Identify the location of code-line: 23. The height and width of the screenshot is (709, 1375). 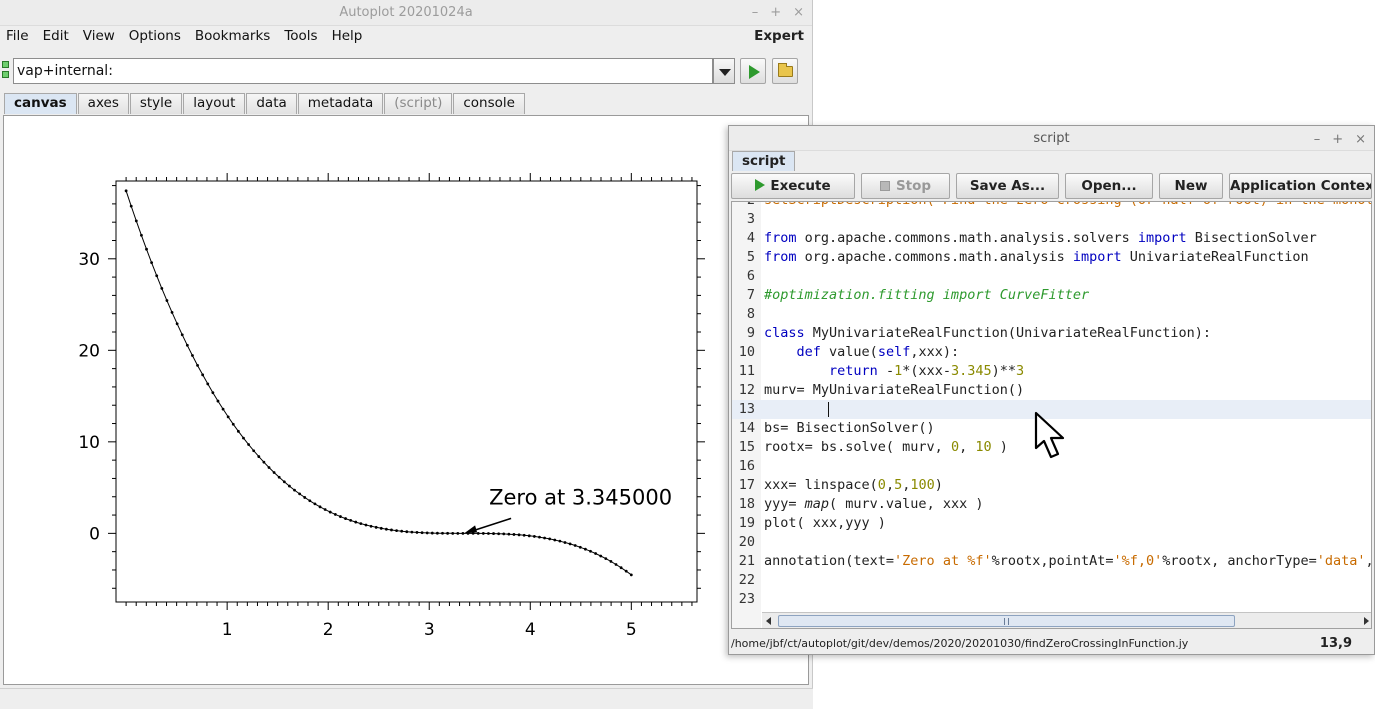
(1051, 599).